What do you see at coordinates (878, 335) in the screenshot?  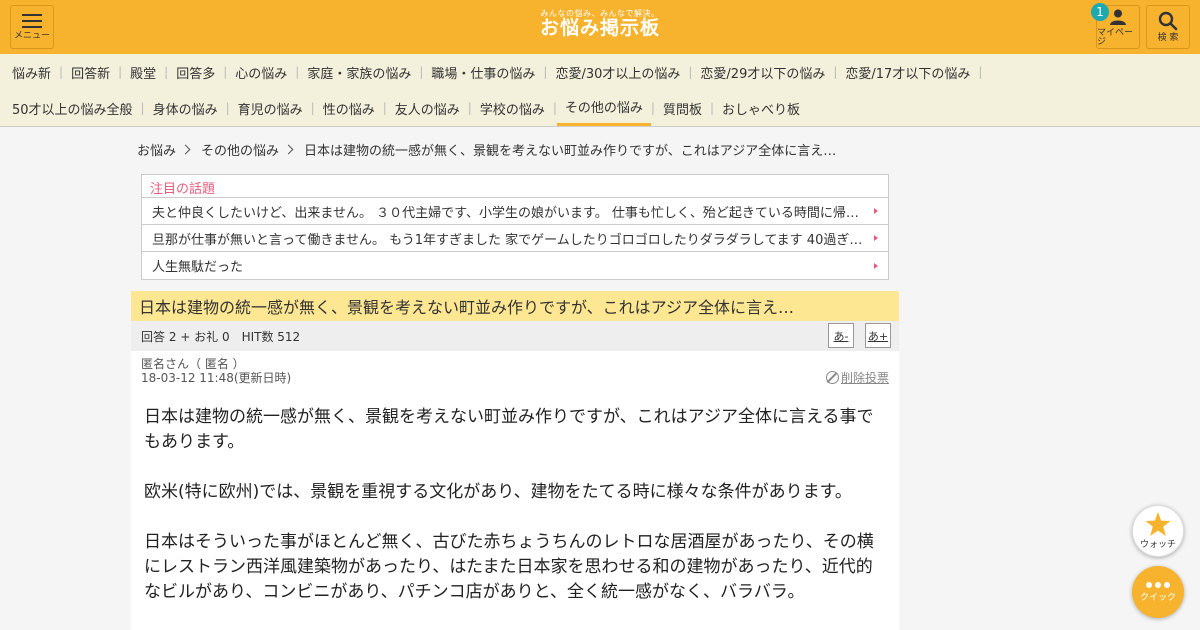 I see `font-larger-button: あ+` at bounding box center [878, 335].